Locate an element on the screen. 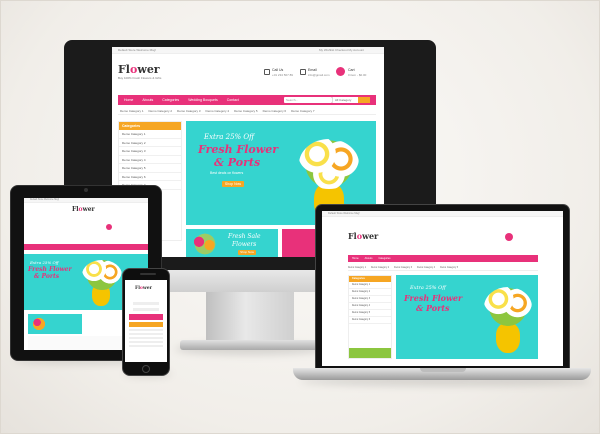 This screenshot has height=434, width=600. mail-label: Email is located at coordinates (312, 70).